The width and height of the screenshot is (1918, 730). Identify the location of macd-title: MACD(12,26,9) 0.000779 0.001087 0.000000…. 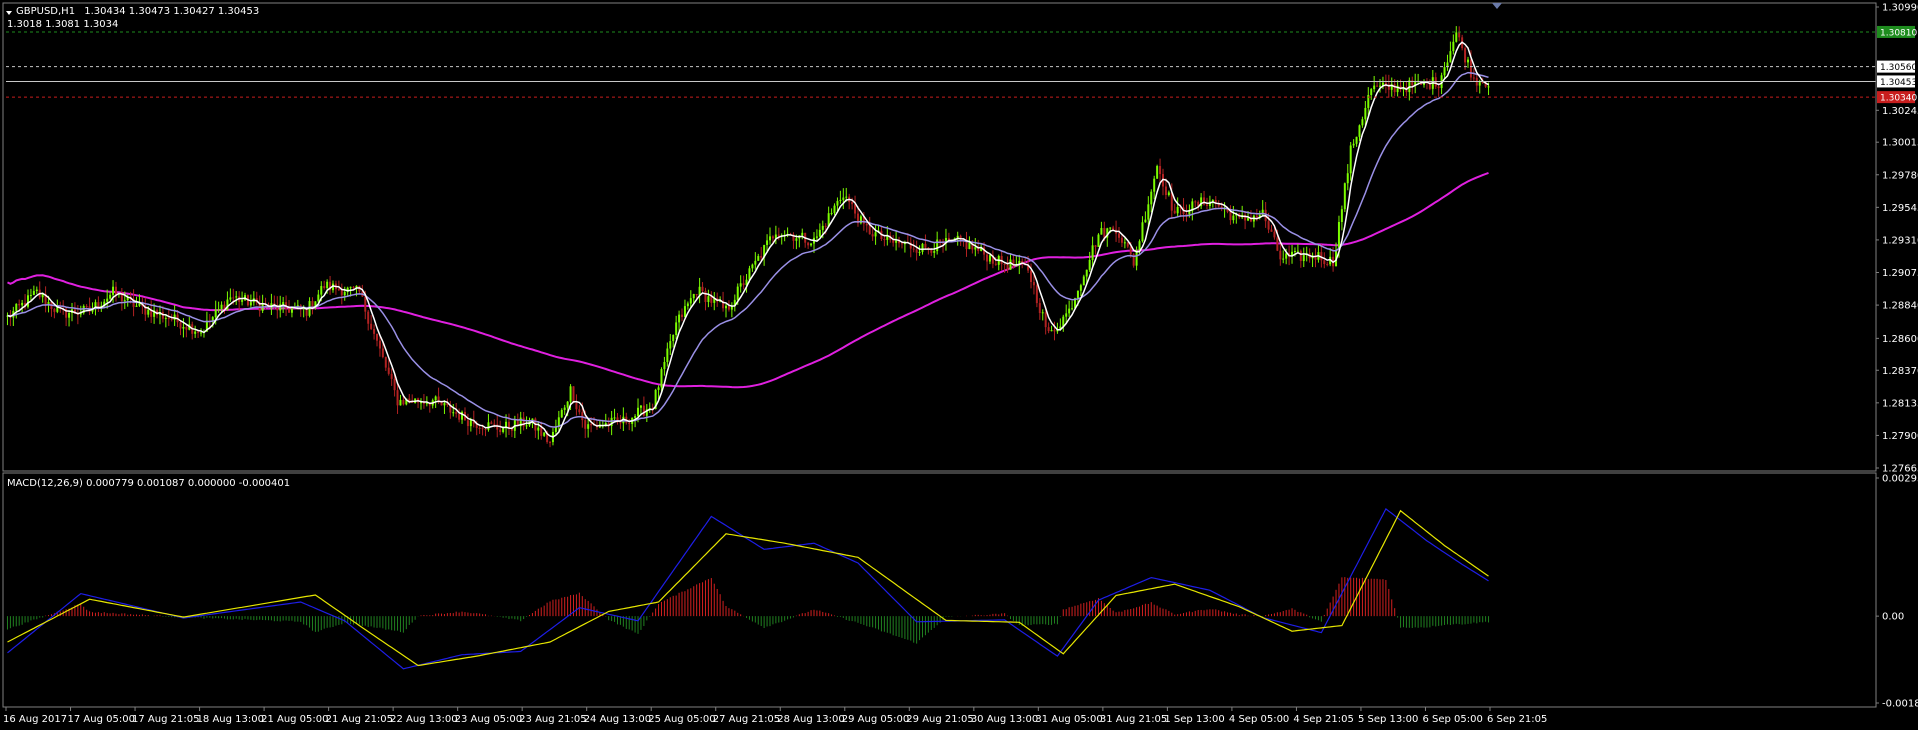
(148, 483).